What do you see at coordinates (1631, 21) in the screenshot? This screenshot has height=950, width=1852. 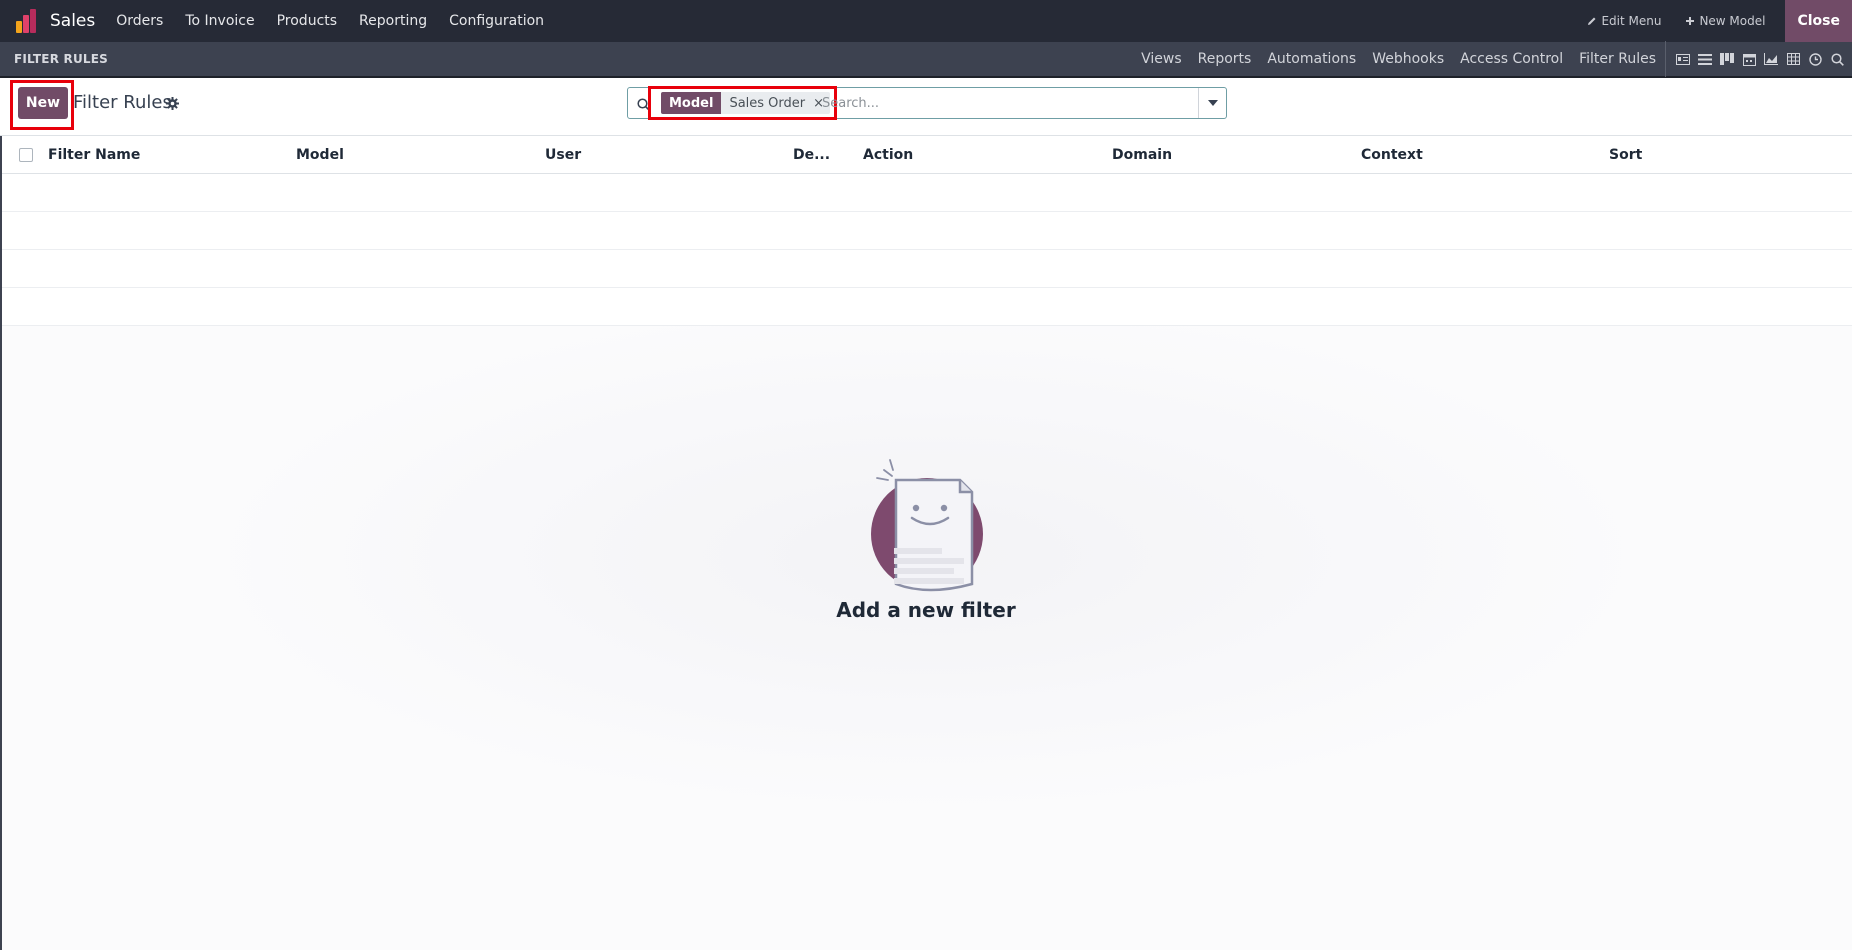 I see `edit-menu-label: Edit Menu` at bounding box center [1631, 21].